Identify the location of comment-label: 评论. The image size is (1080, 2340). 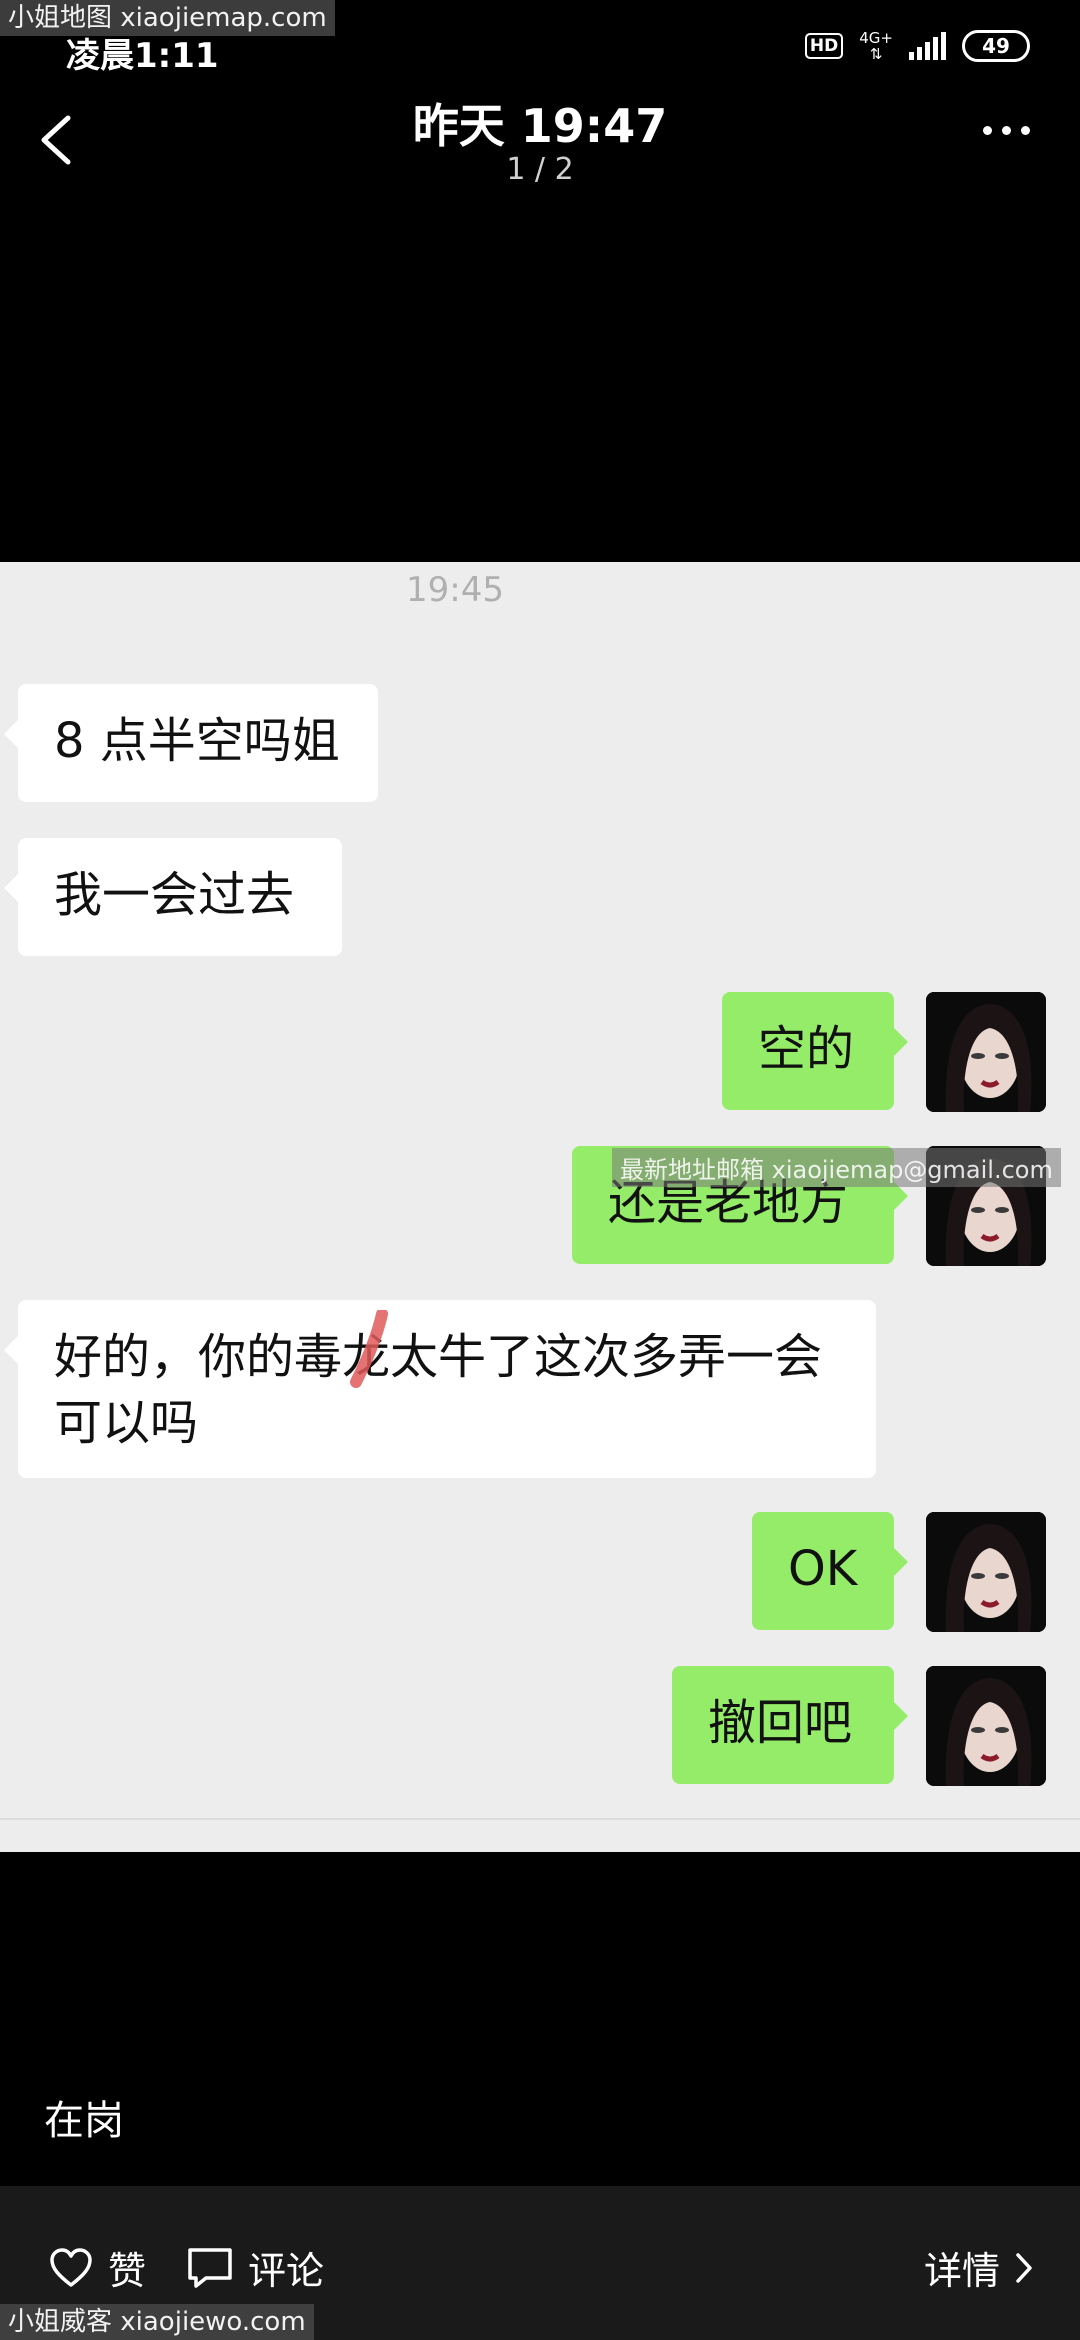
(286, 2271).